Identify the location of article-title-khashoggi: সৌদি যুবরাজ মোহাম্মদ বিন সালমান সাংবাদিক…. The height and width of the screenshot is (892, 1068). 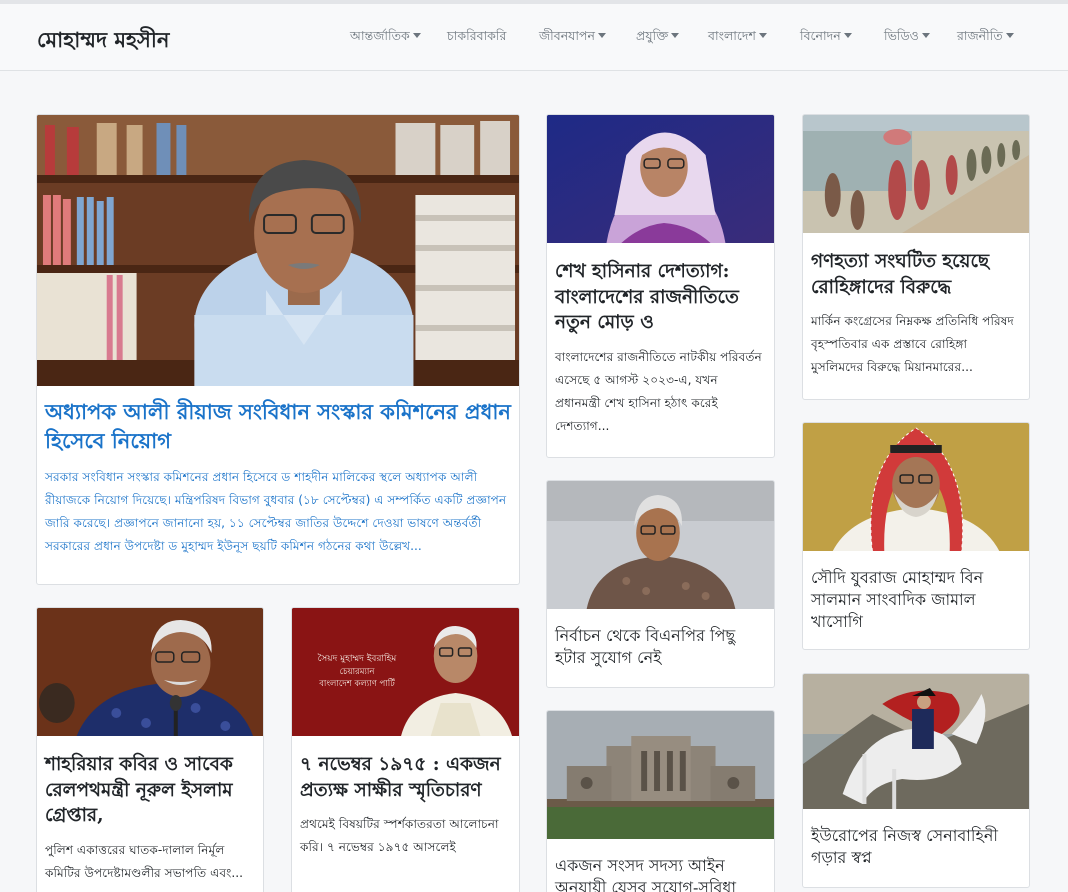
(916, 600).